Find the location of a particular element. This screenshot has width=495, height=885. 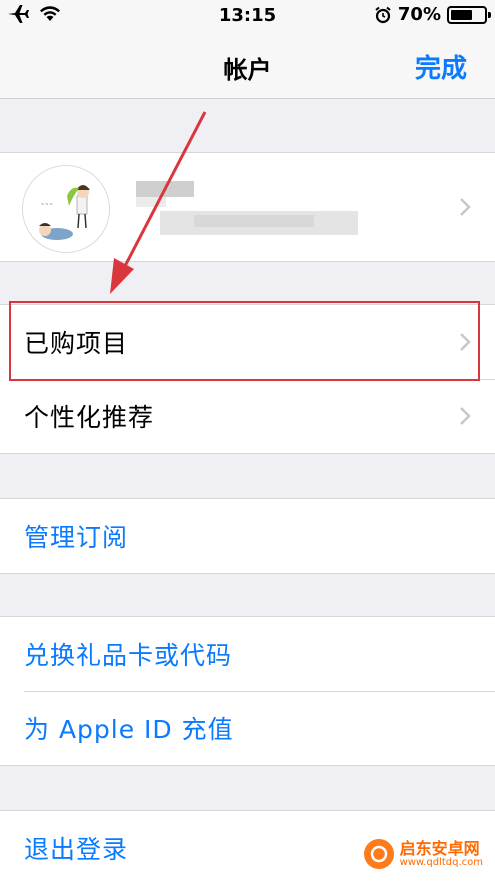

profile-row: ~ ~ ~ is located at coordinates (247, 207).